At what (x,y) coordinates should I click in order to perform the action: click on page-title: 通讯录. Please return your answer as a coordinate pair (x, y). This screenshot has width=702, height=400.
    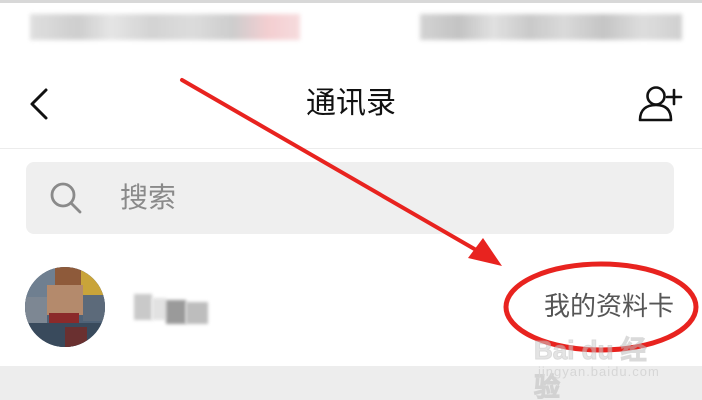
    Looking at the image, I should click on (351, 103).